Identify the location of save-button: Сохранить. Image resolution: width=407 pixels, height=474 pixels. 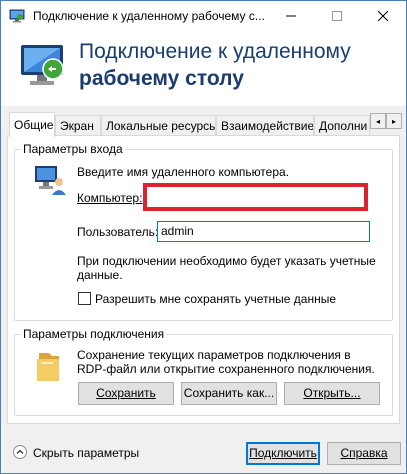
(126, 393).